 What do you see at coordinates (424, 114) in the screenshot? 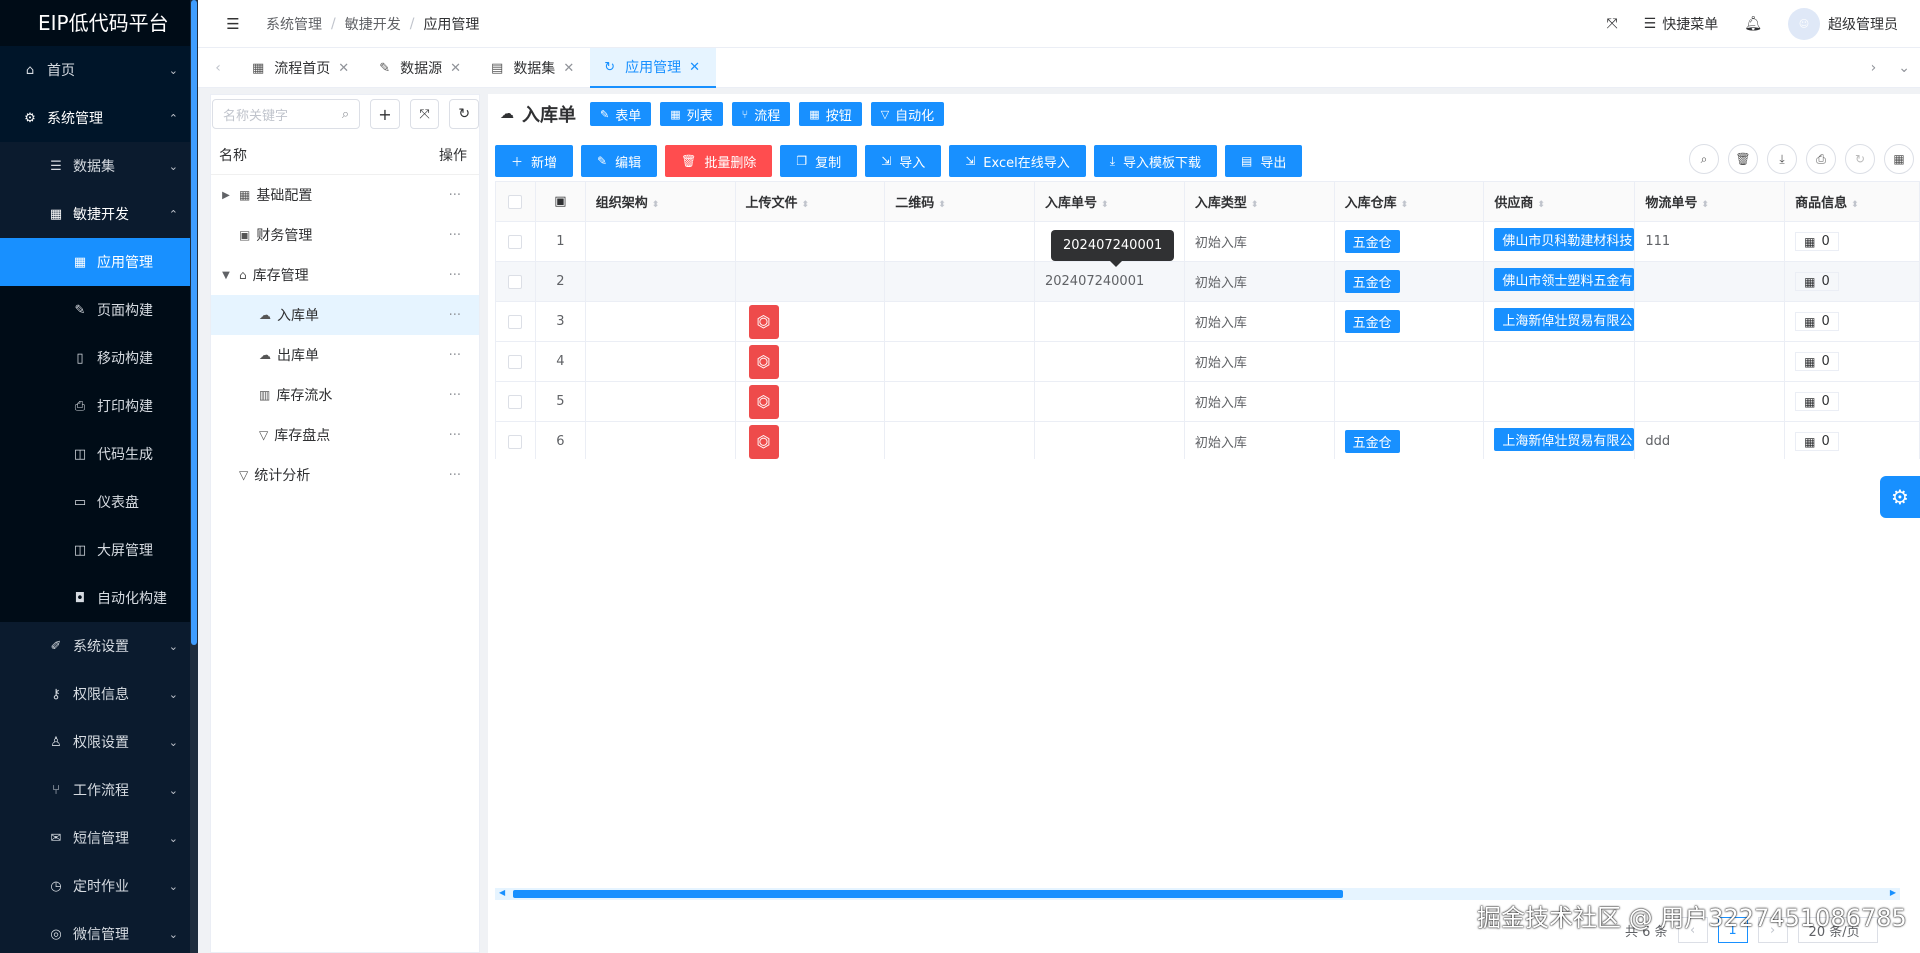
I see `expand-all-button: ⤧` at bounding box center [424, 114].